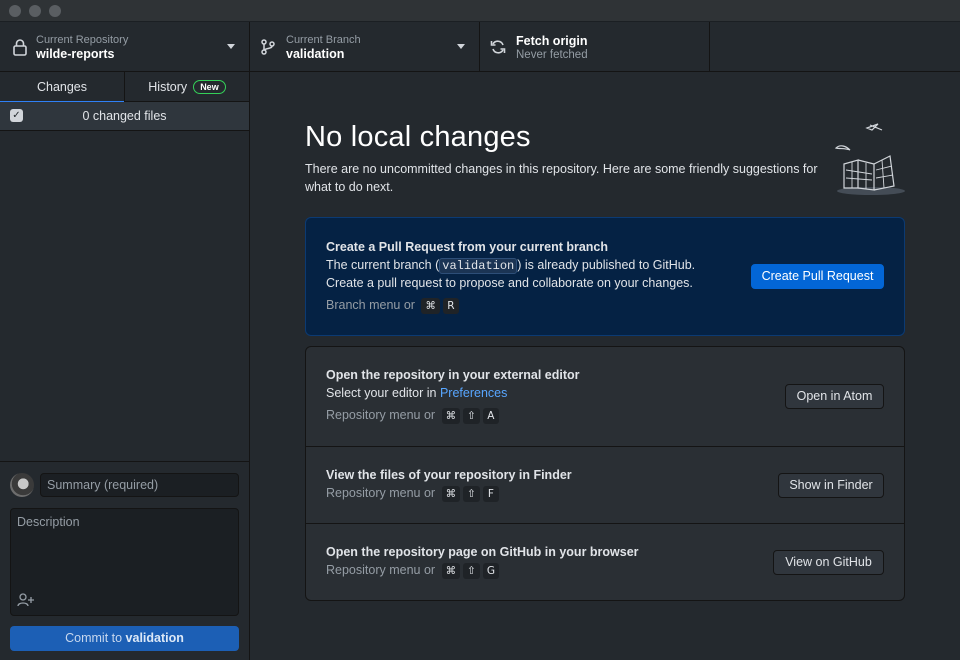  What do you see at coordinates (124, 638) in the screenshot?
I see `commit-button: Commit to validation` at bounding box center [124, 638].